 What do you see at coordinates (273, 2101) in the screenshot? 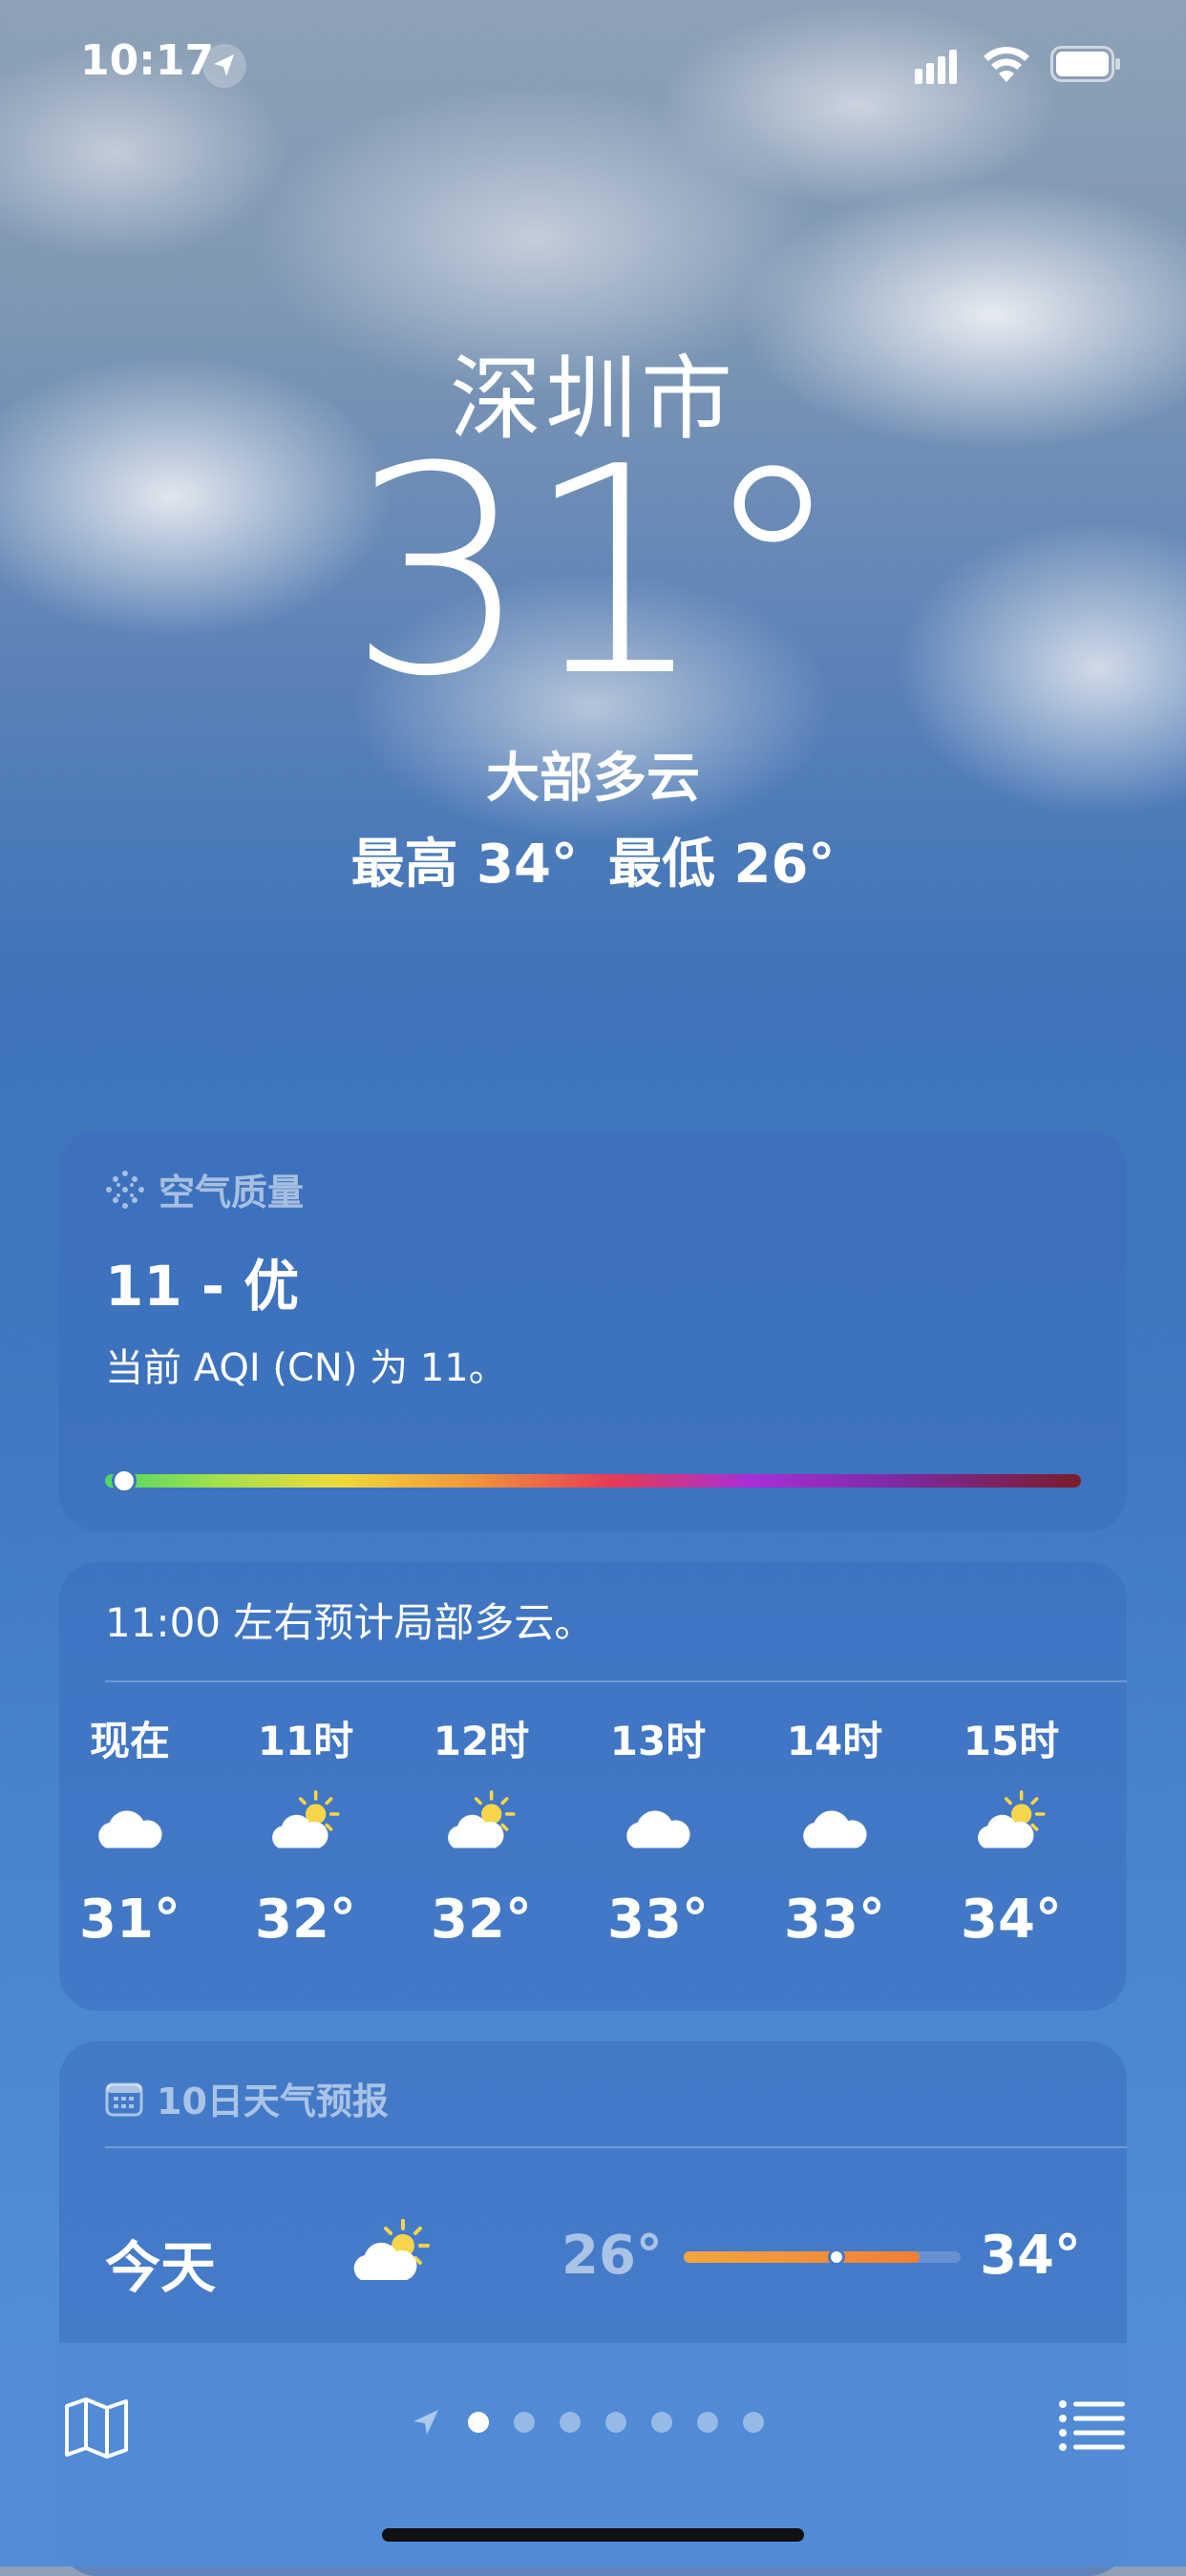
I see `ten-day-title: 10日天气预报` at bounding box center [273, 2101].